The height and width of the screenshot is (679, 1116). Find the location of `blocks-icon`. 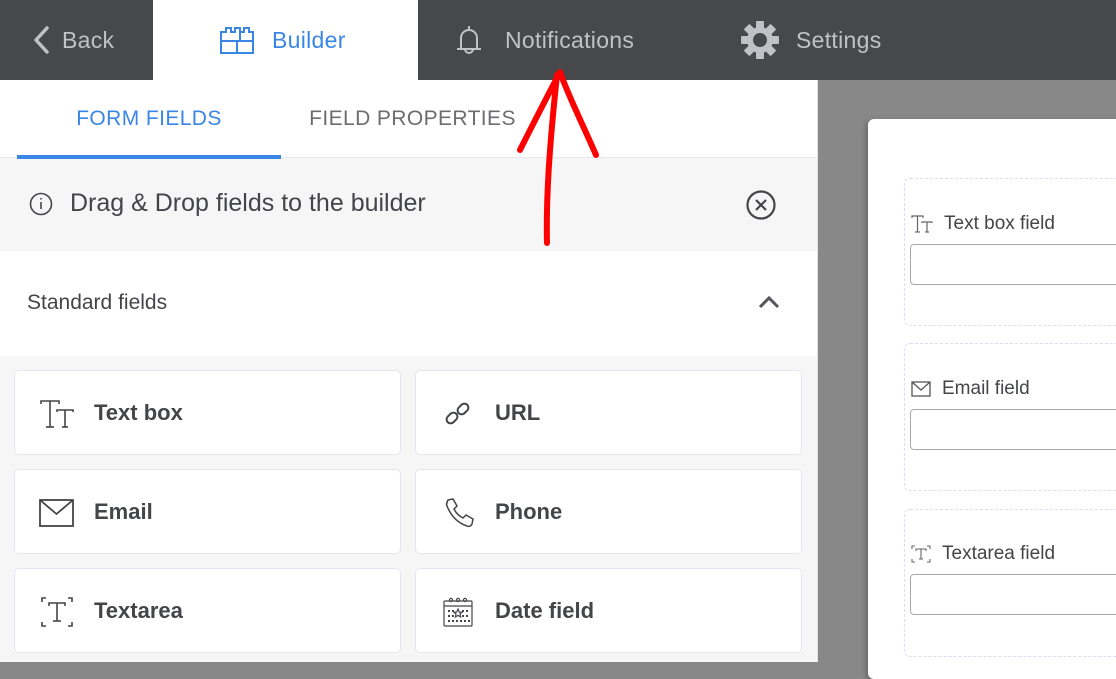

blocks-icon is located at coordinates (237, 40).